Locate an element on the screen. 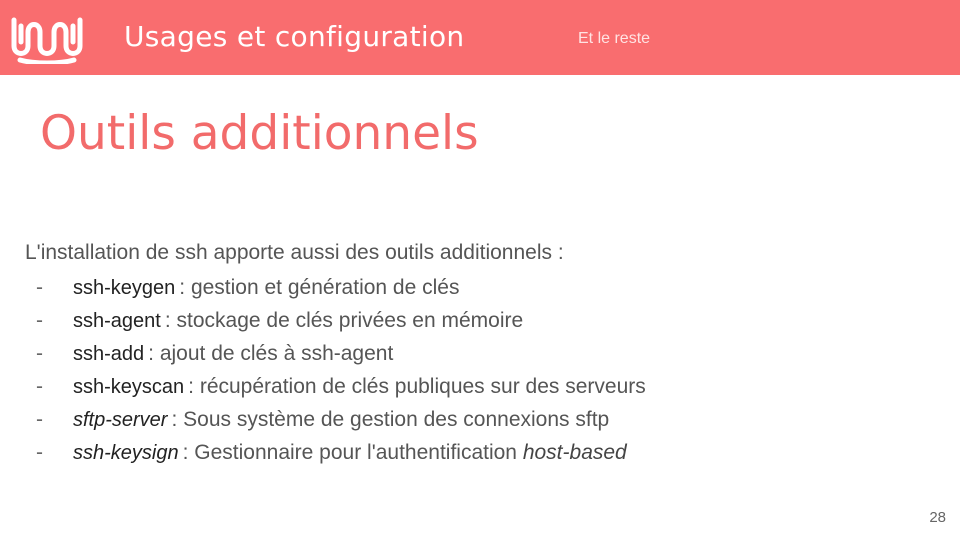  tool-name: sftp-server is located at coordinates (120, 420).